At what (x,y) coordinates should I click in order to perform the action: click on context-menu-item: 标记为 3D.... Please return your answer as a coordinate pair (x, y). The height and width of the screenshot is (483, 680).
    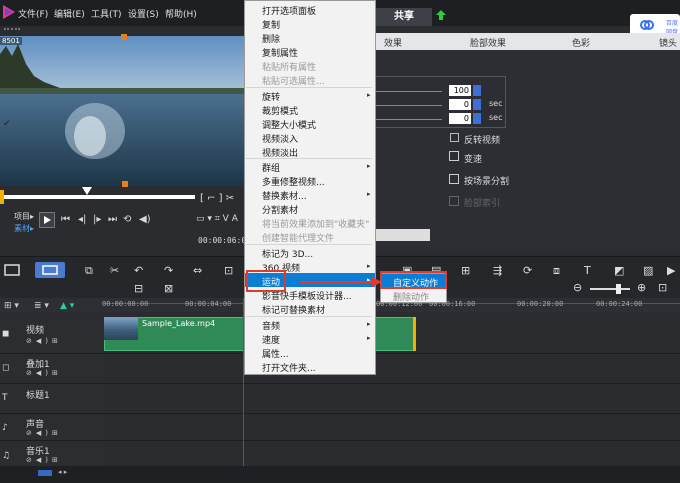
    Looking at the image, I should click on (287, 253).